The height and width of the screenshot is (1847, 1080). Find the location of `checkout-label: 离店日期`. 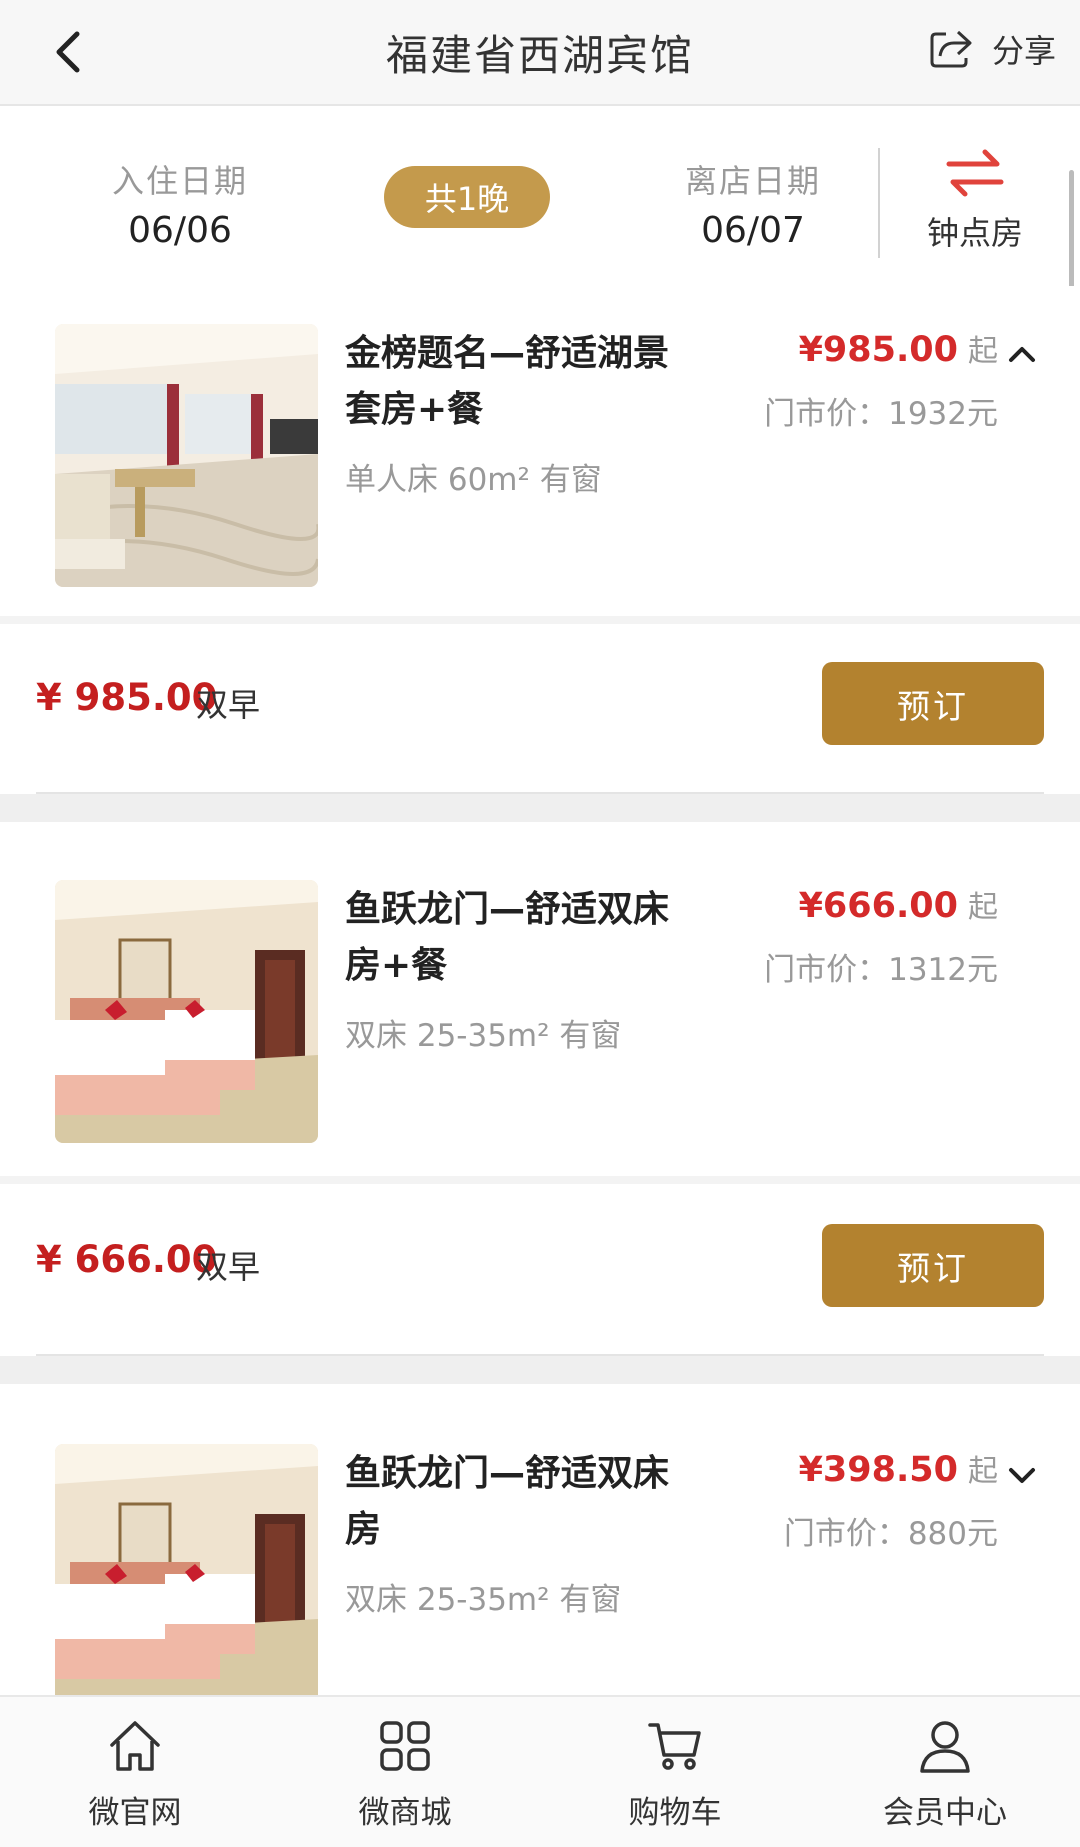

checkout-label: 离店日期 is located at coordinates (752, 181).